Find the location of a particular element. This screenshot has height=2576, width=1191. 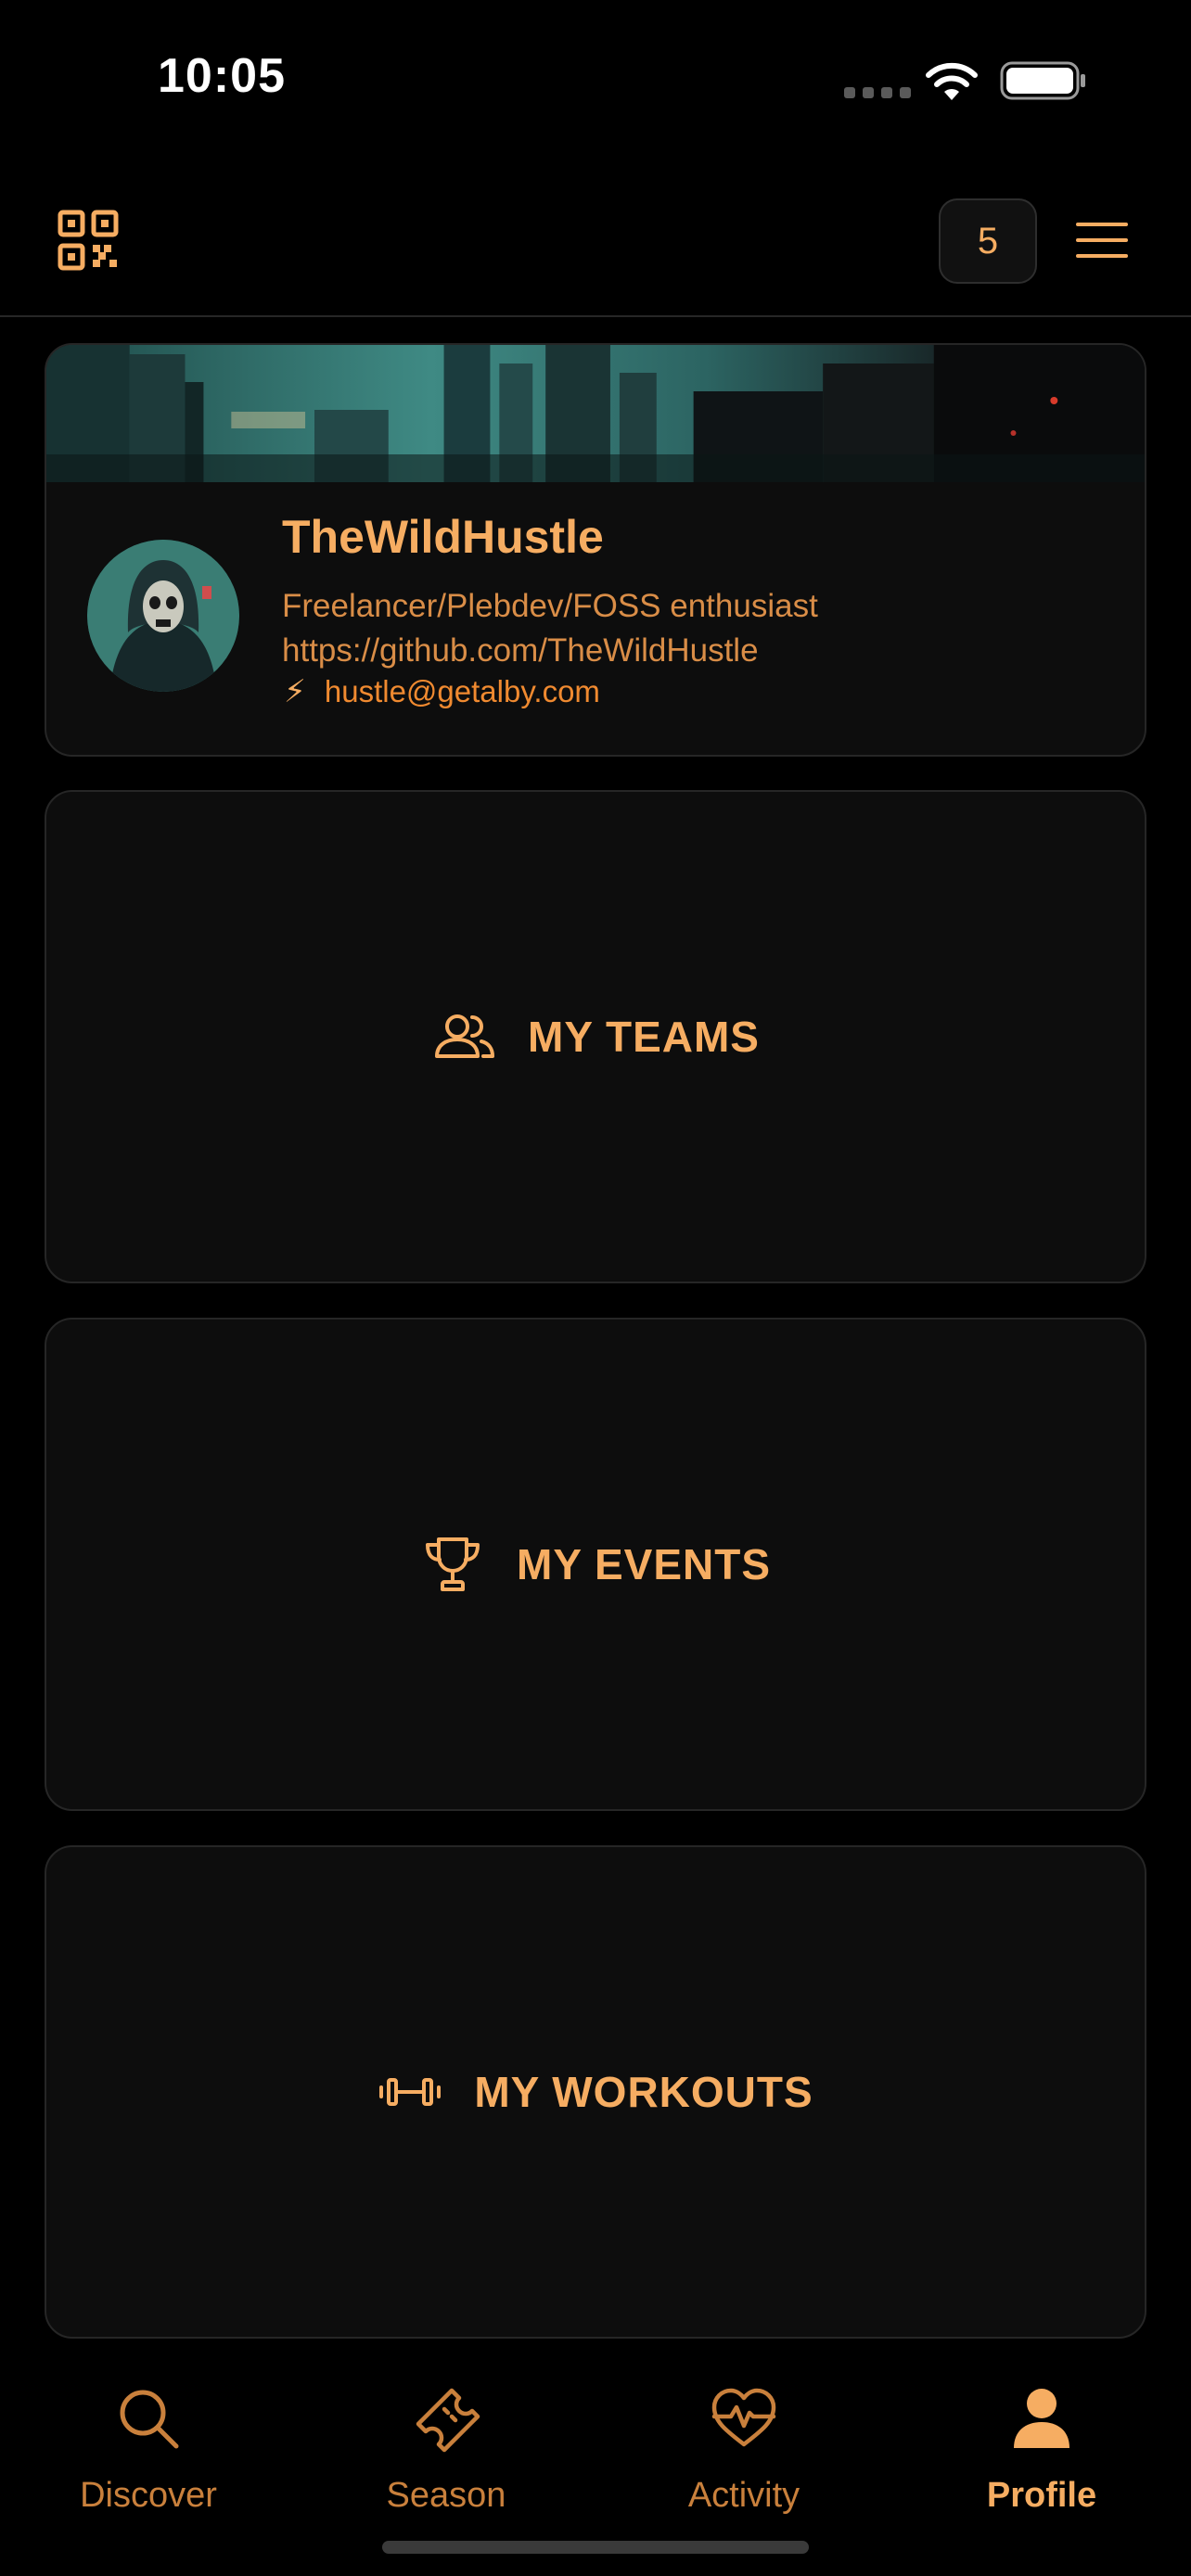

tab-activity-label: Activity is located at coordinates (743, 2495).